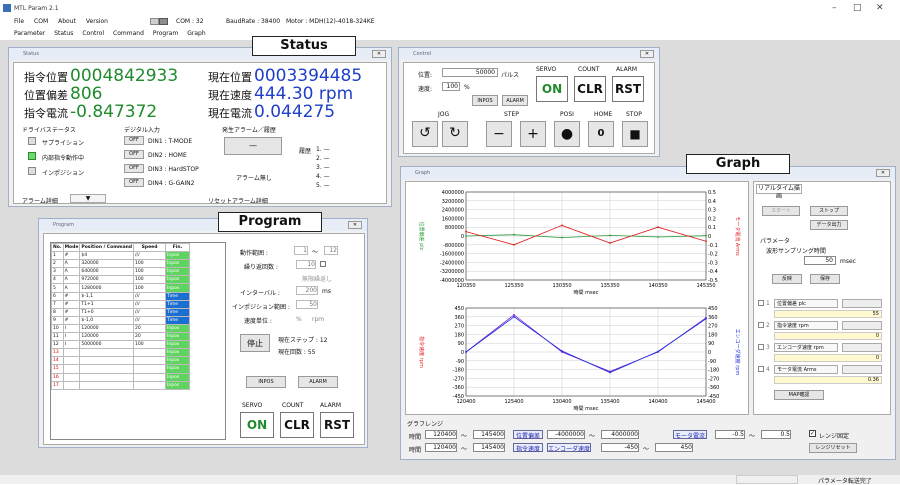 The width and height of the screenshot is (900, 485). Describe the element at coordinates (825, 279) in the screenshot. I see `save-button: 保存` at that location.